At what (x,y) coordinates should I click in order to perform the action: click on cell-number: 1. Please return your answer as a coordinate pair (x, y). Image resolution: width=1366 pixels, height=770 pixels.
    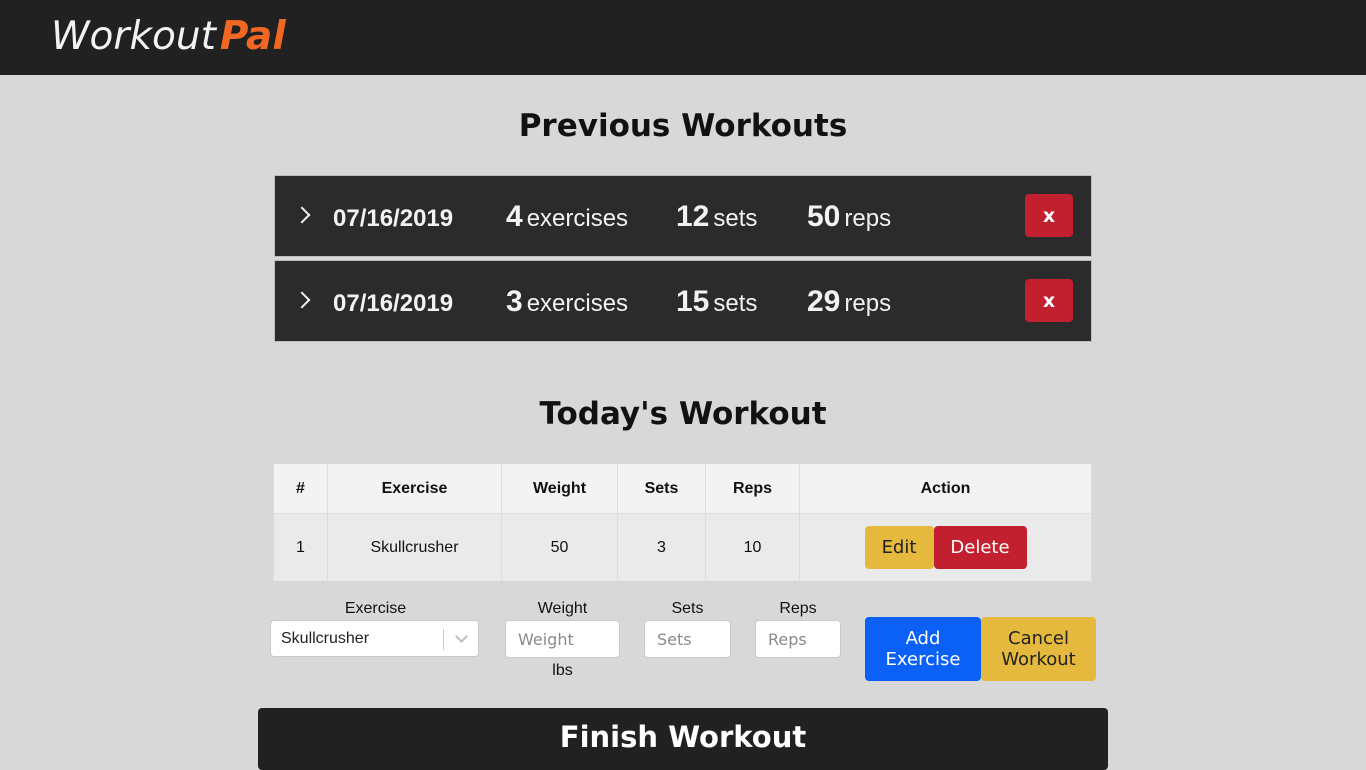
    Looking at the image, I should click on (300, 547).